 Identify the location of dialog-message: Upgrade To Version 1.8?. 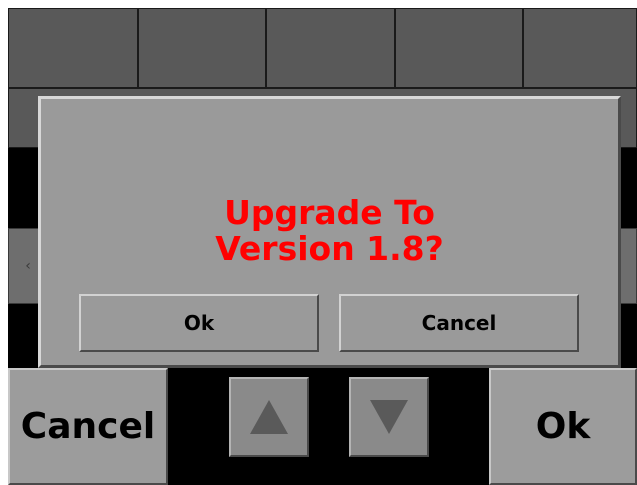
(329, 231).